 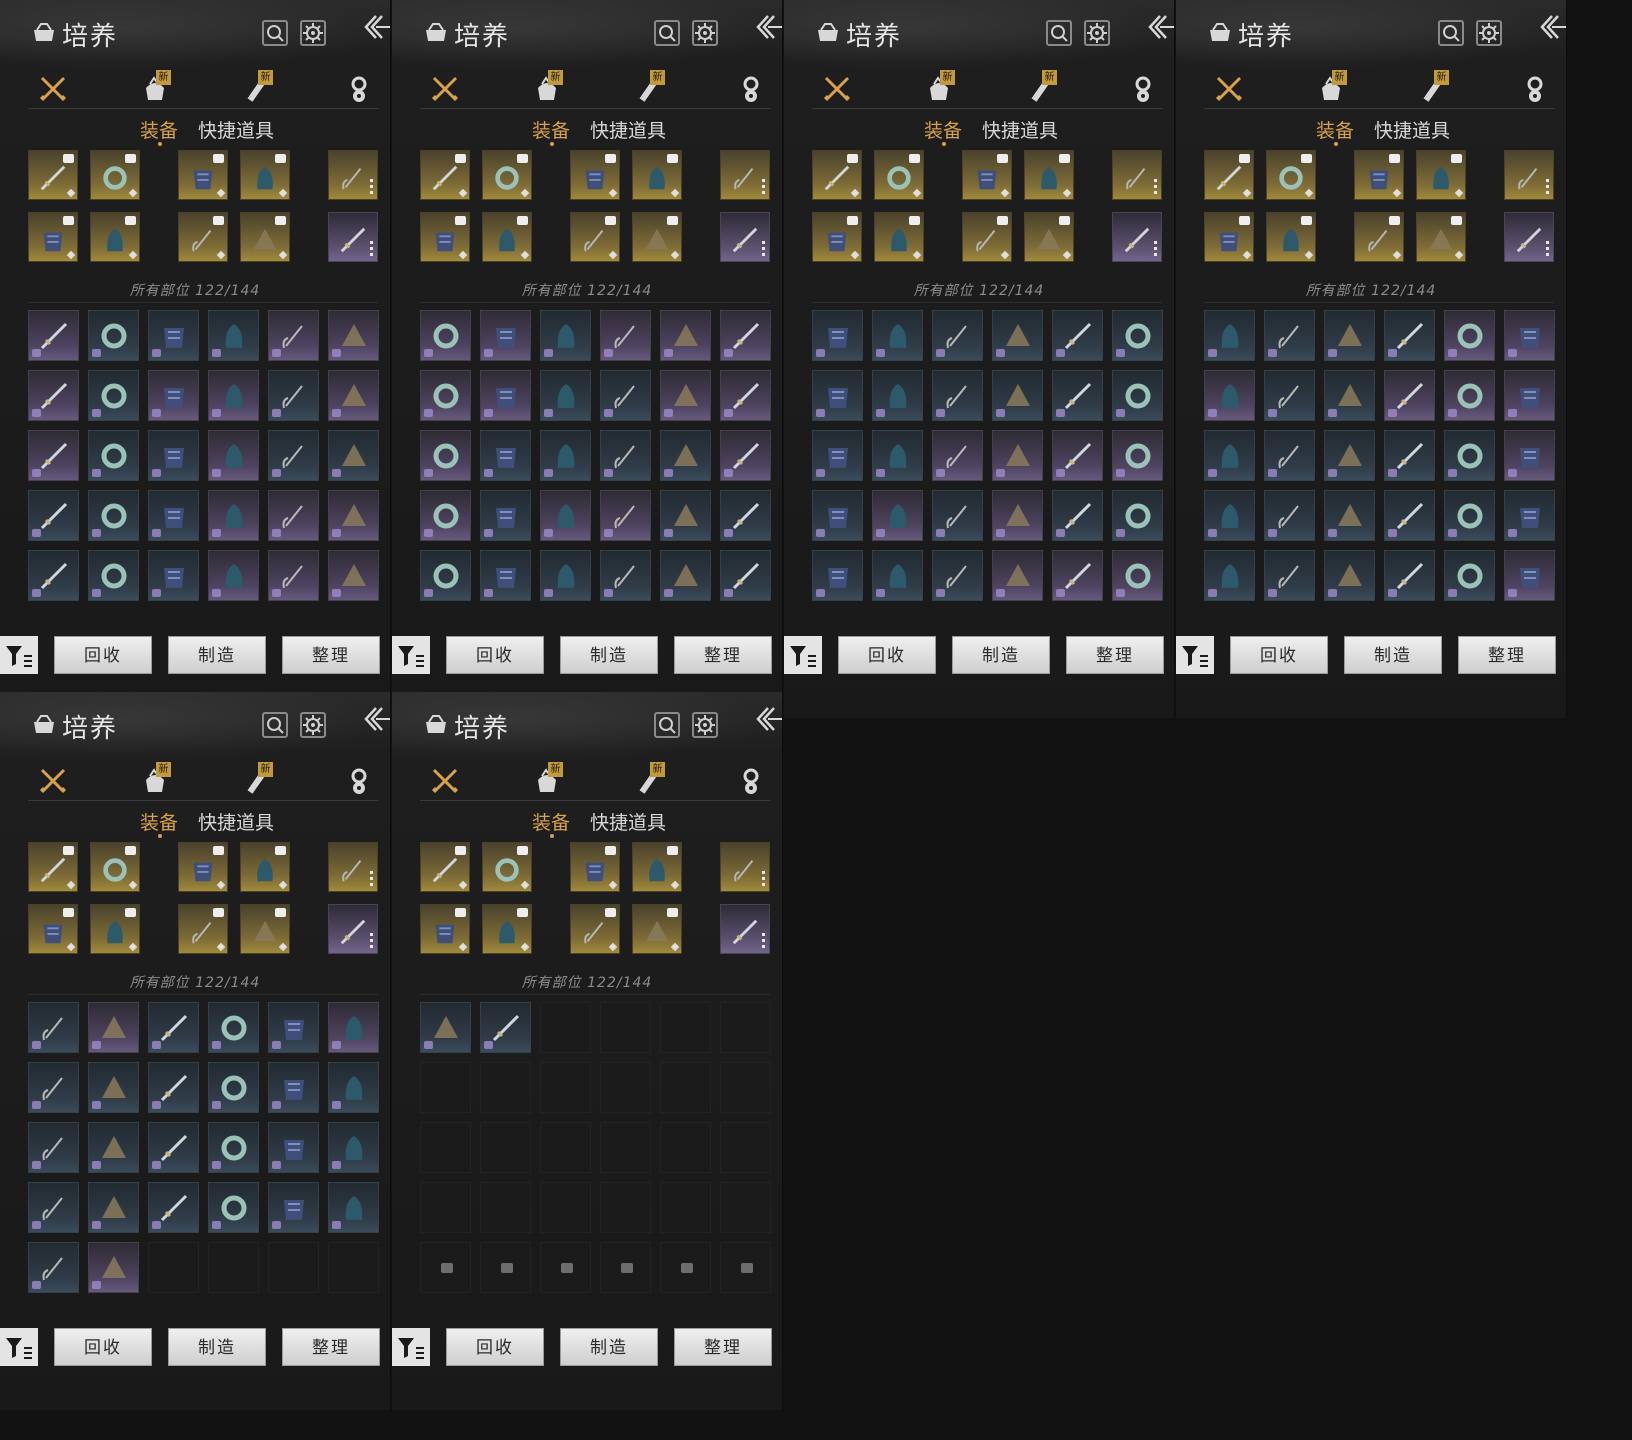 I want to click on tab-quick-items: 快捷道具, so click(x=628, y=129).